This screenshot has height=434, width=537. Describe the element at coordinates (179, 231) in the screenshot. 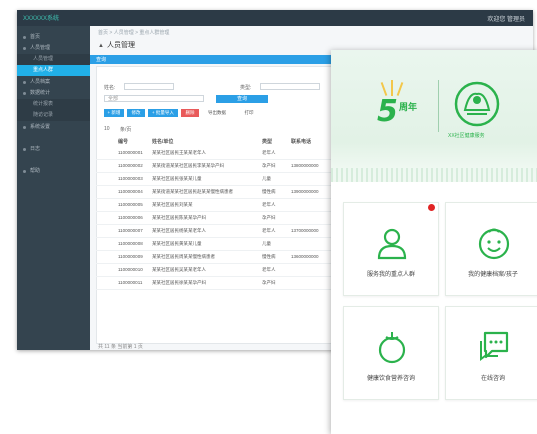

I see `cell-name: 某某社区居民杨某某老年人` at that location.